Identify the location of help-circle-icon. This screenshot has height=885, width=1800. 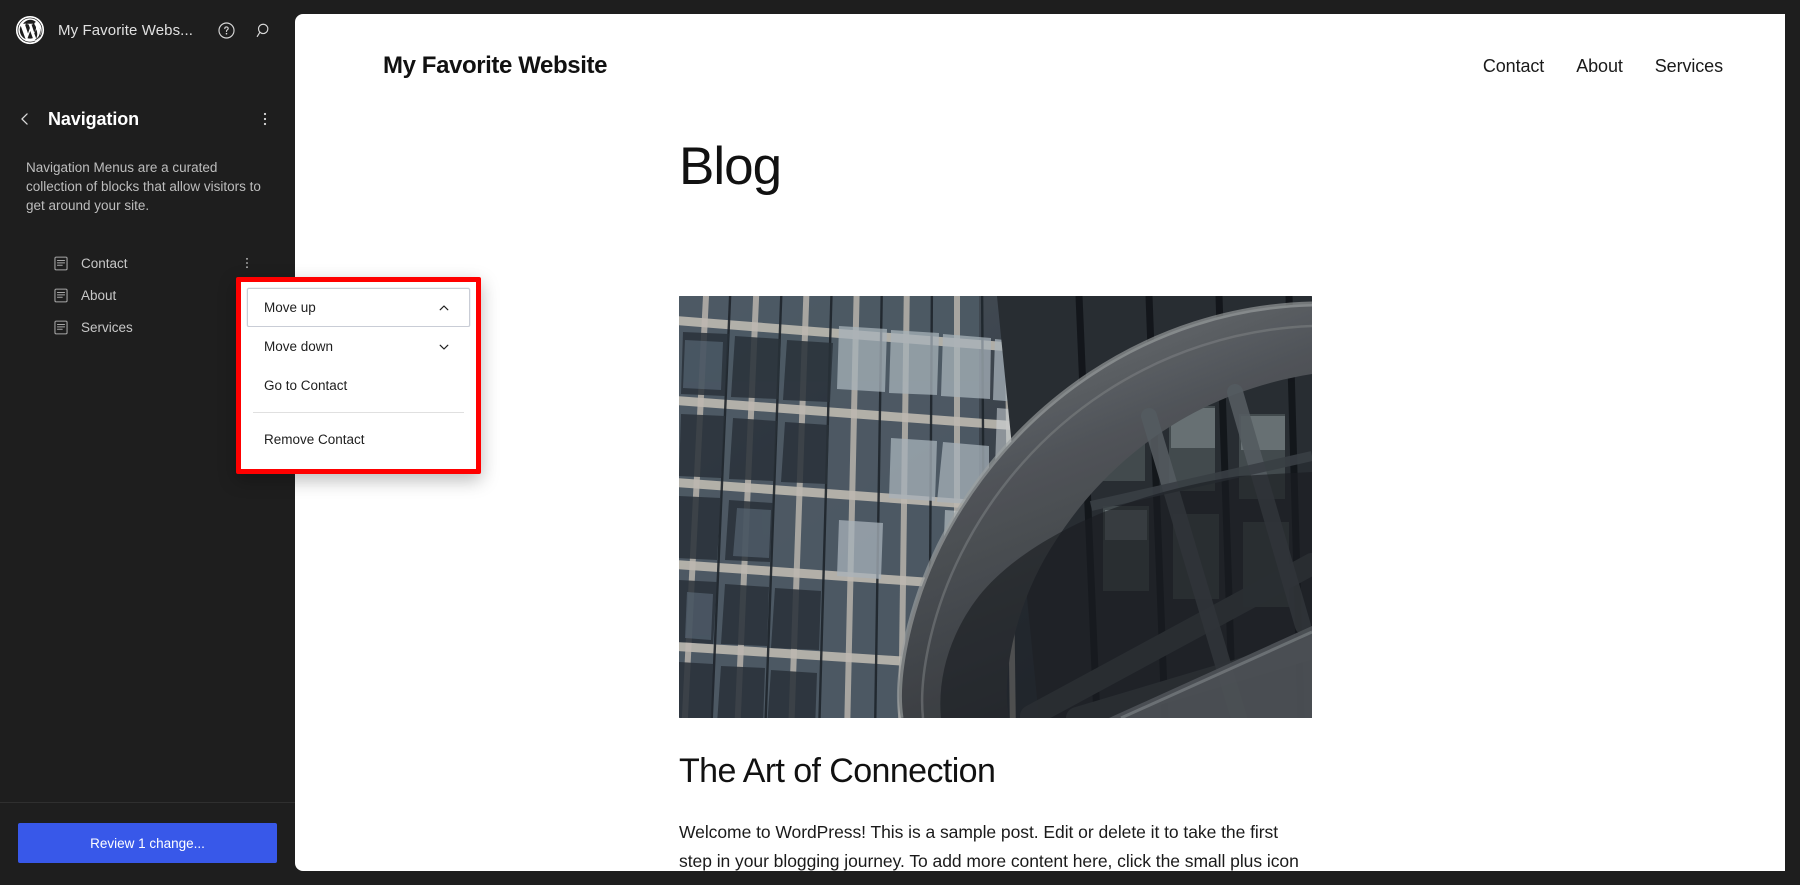
(226, 30).